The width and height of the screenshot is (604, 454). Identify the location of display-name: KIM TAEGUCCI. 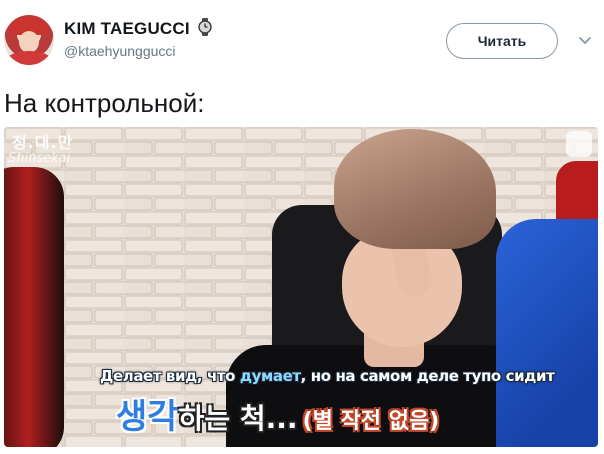
(127, 29).